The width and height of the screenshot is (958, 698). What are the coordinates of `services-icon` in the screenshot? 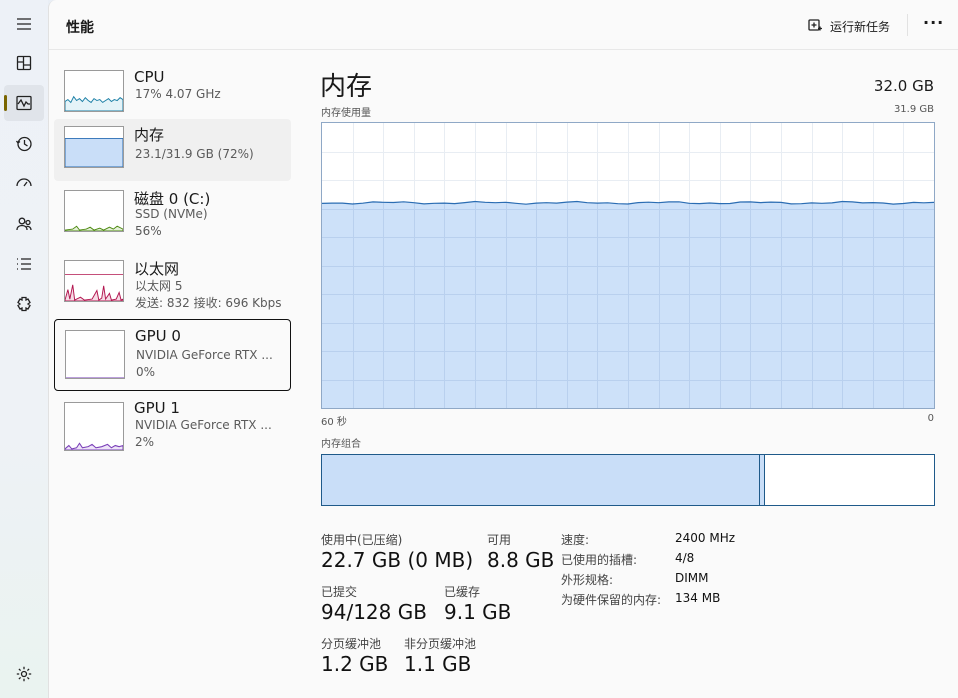 It's located at (24, 304).